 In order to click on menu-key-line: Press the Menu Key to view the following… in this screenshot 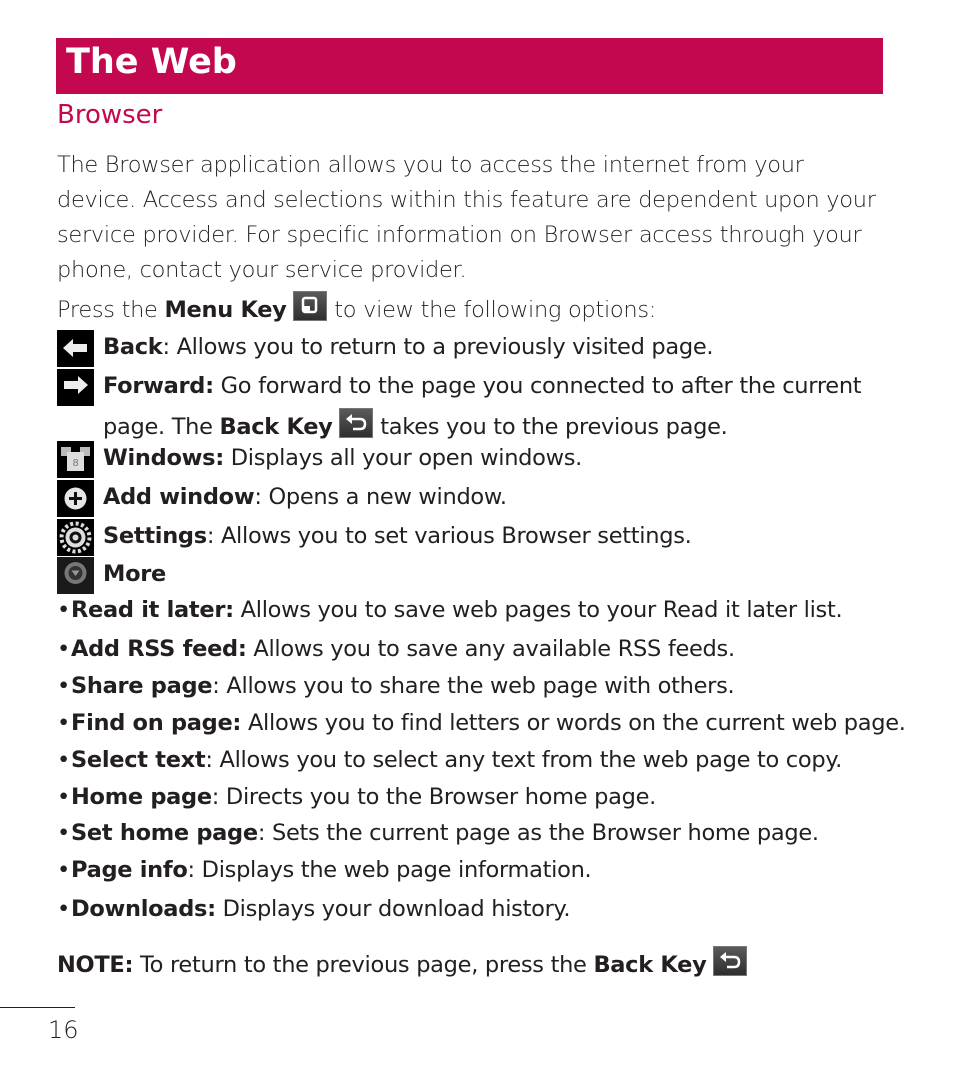, I will do `click(472, 309)`.